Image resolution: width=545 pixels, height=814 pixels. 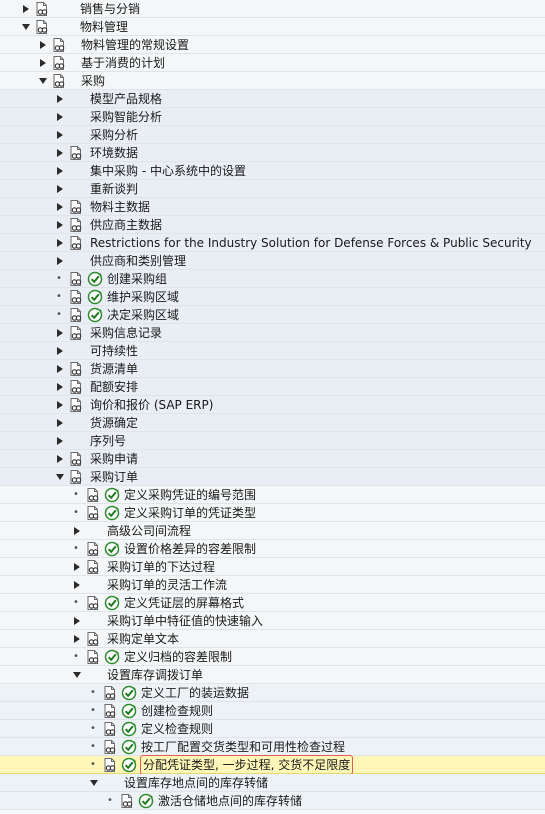 What do you see at coordinates (272, 675) in the screenshot?
I see `tree-node: 设置库存调拨订单` at bounding box center [272, 675].